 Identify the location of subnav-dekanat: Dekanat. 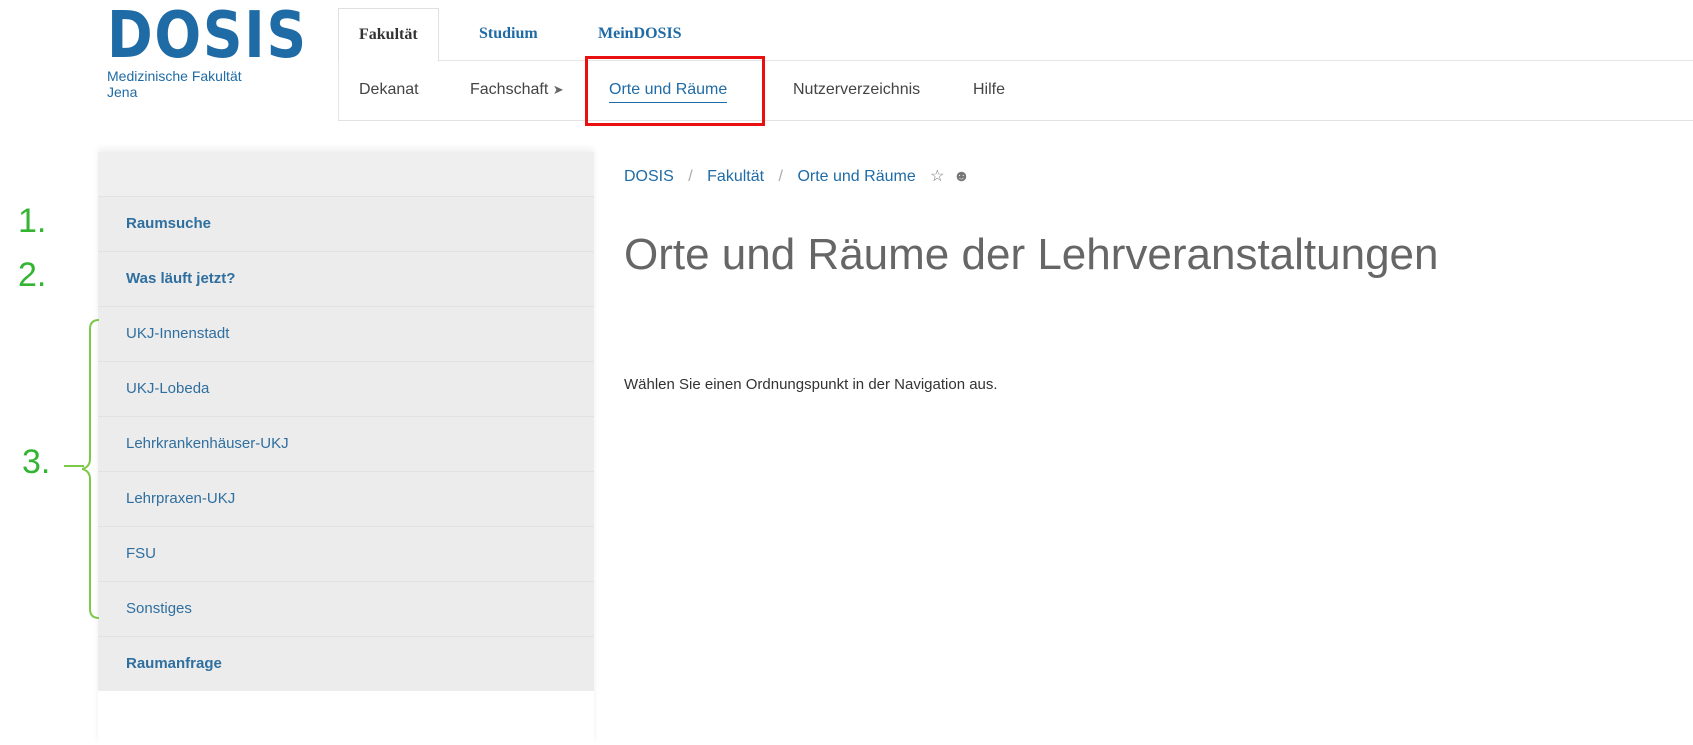
(389, 90).